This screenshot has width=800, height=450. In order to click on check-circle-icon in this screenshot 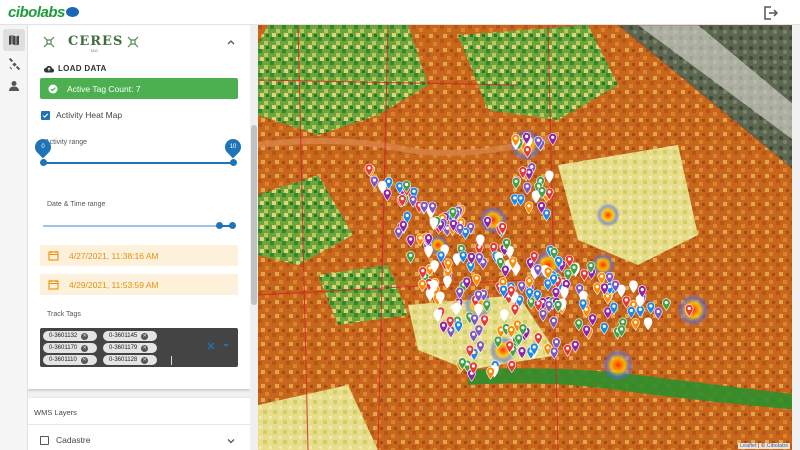, I will do `click(53, 88)`.